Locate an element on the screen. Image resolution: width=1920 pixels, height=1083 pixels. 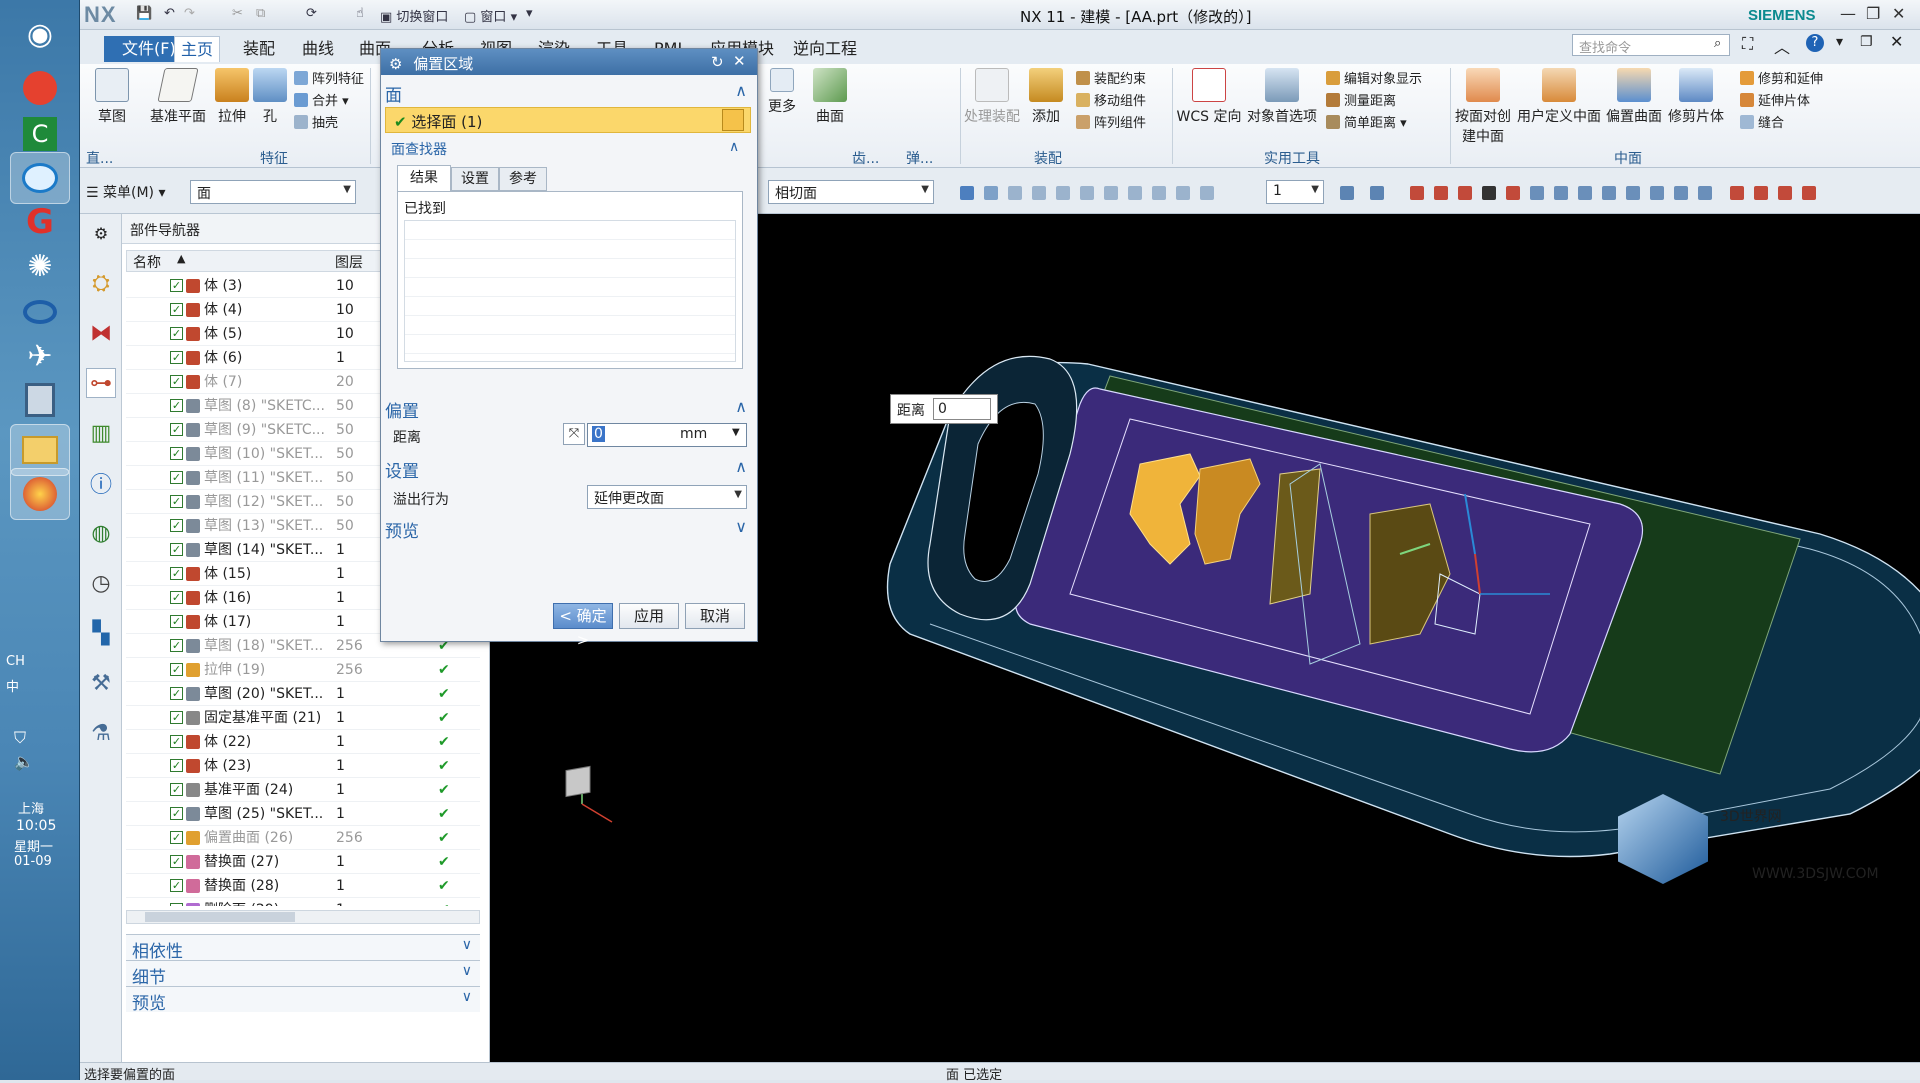
tree-row: ✓草图 (25) "SKET...1✔ is located at coordinates (303, 814).